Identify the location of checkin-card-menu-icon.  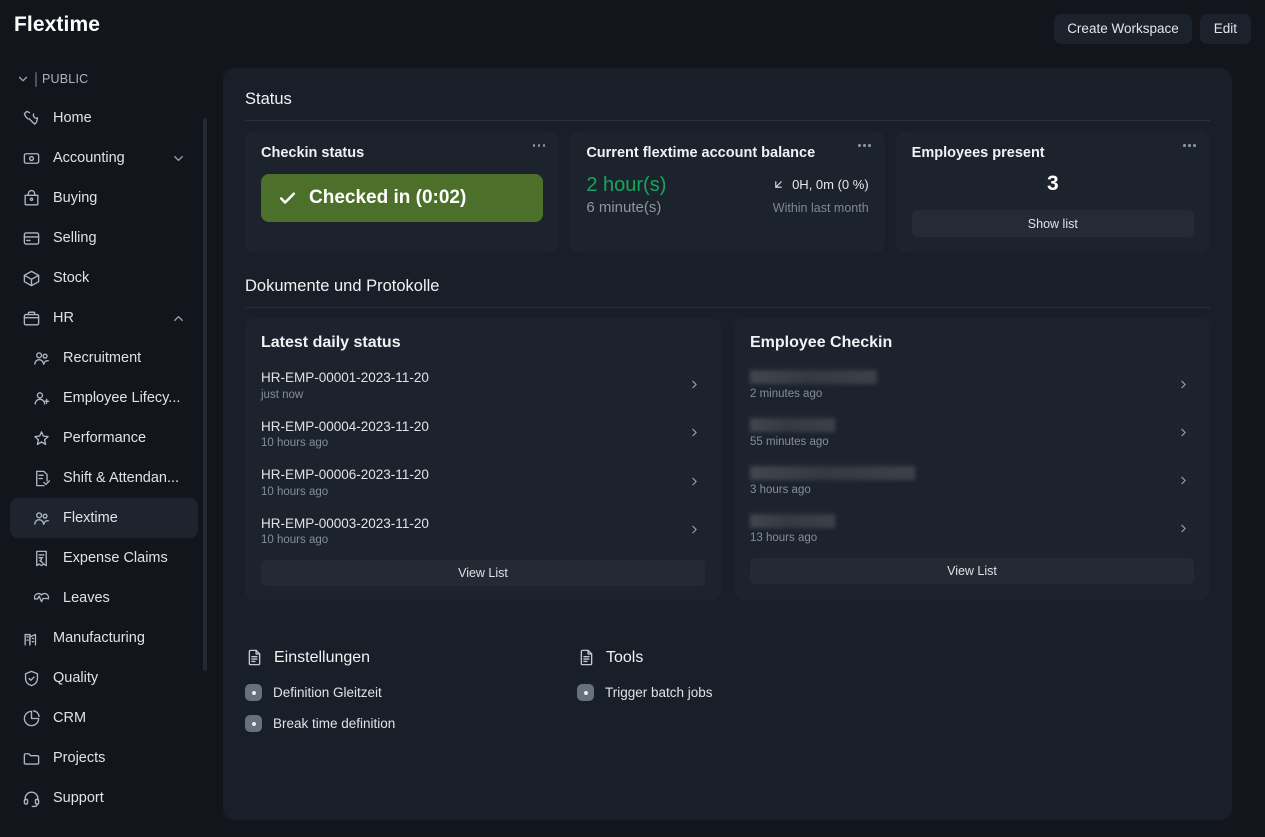
(539, 145).